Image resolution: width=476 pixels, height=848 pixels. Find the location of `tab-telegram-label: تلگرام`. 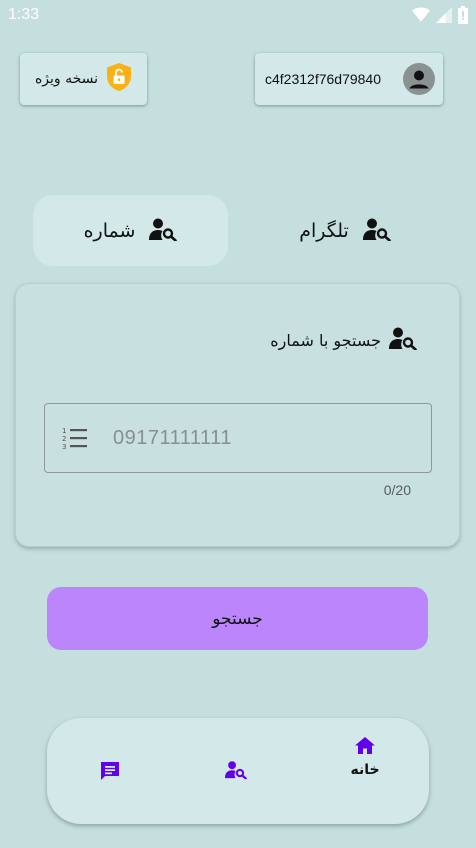

tab-telegram-label: تلگرام is located at coordinates (324, 230).